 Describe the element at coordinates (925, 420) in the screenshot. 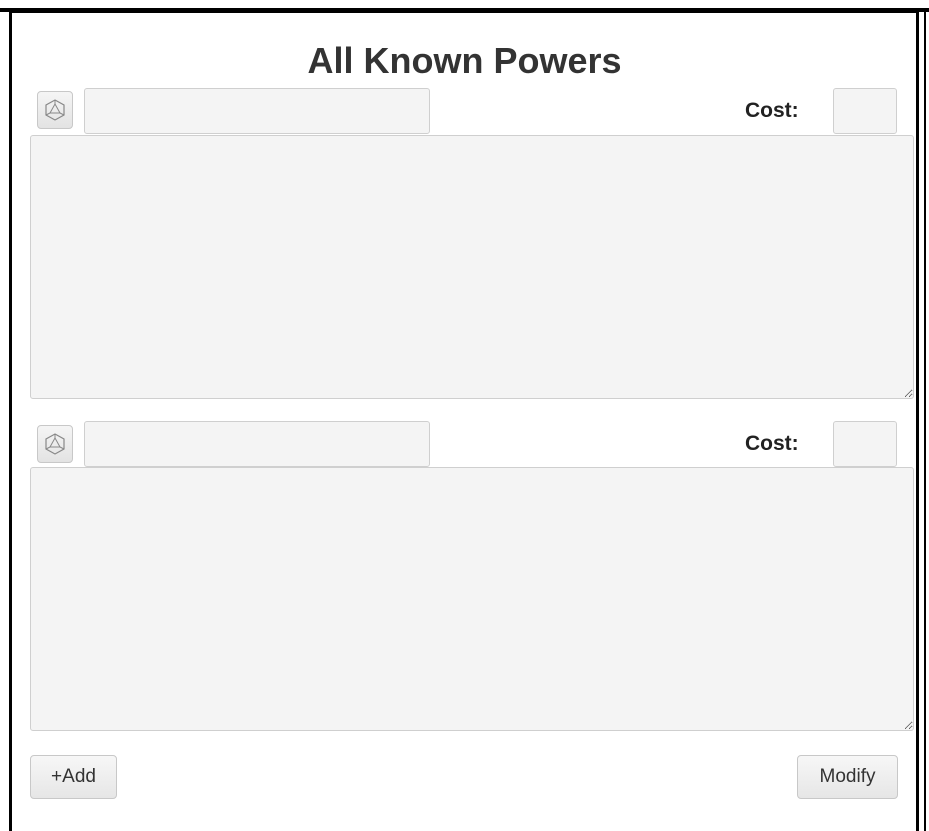

I see `panel-right-border` at that location.